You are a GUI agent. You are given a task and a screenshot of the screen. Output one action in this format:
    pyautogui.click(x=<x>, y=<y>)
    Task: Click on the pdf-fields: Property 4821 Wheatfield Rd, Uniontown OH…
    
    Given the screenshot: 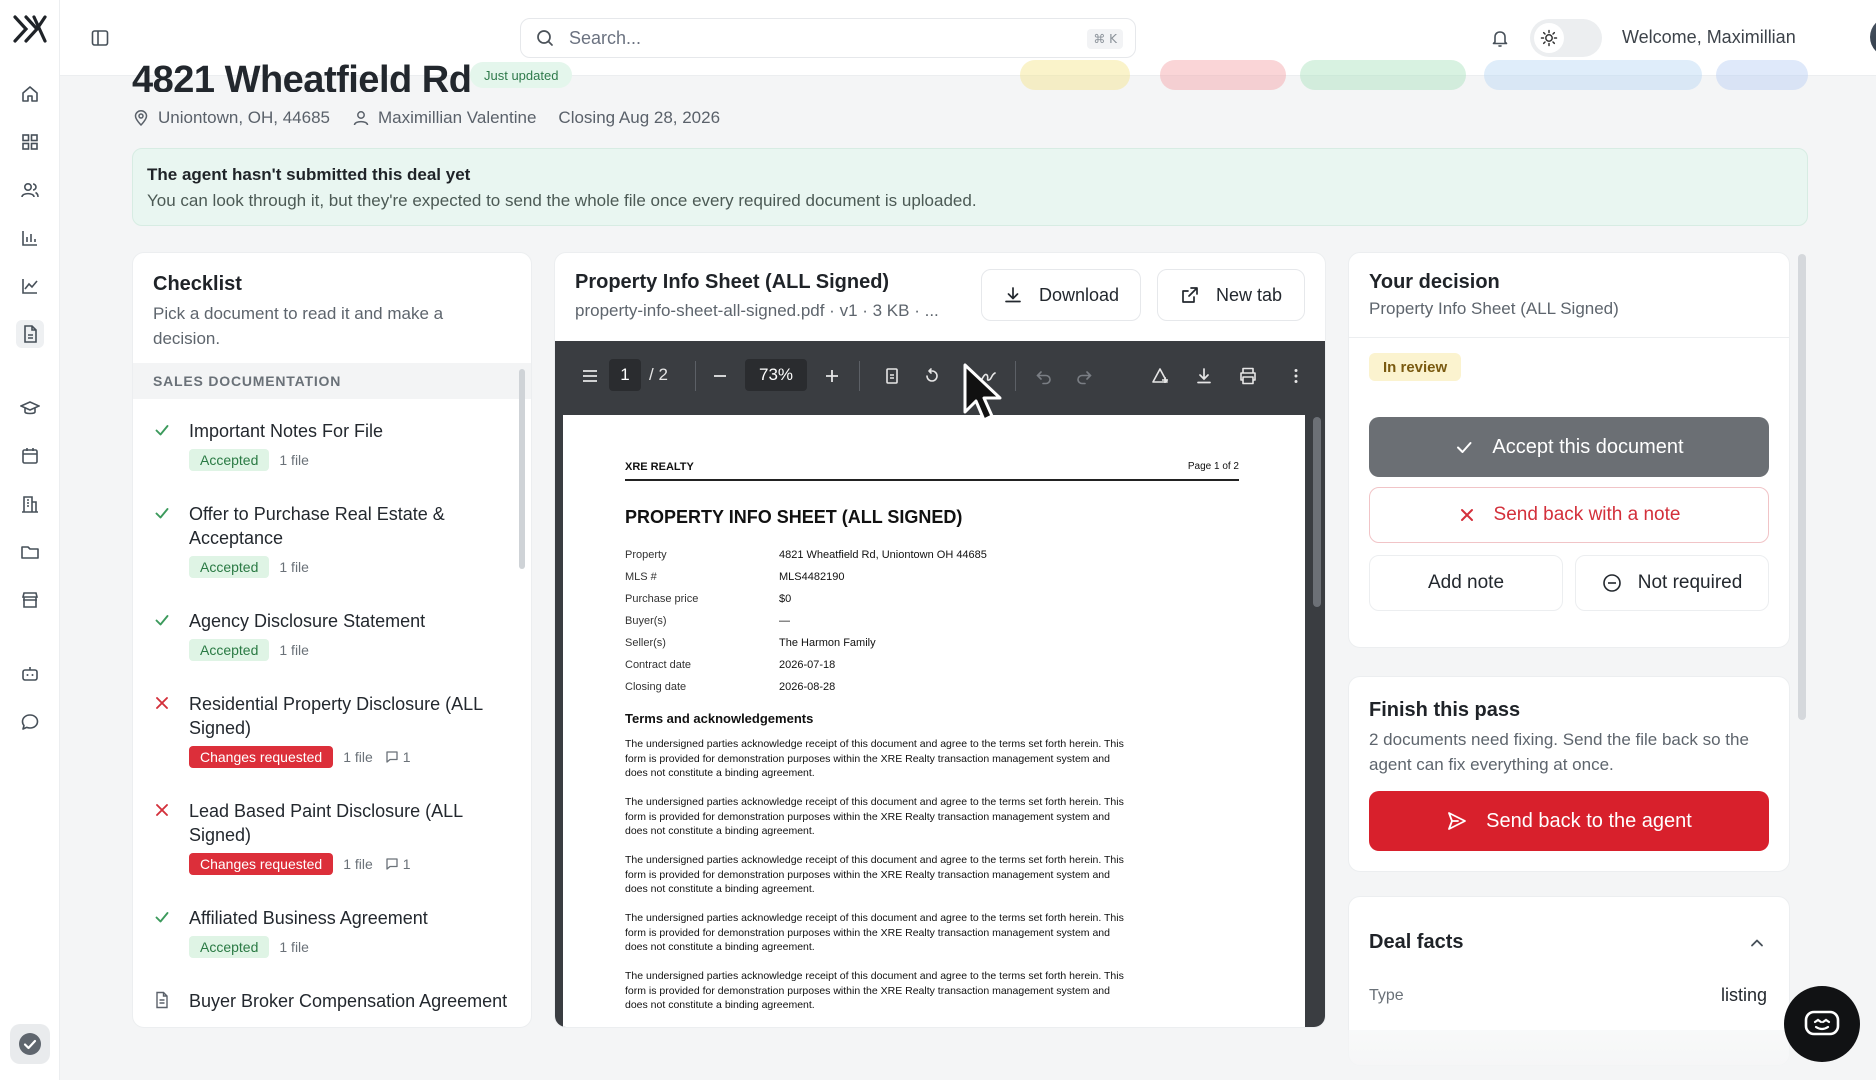 What is the action you would take?
    pyautogui.click(x=806, y=626)
    